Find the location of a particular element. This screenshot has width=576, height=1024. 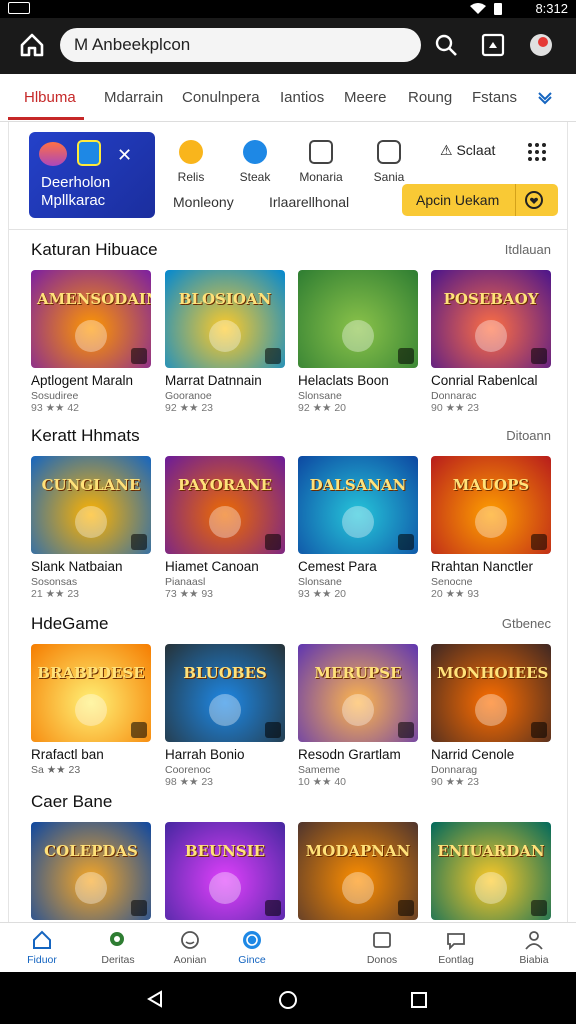

featured-link-monleony: Monleony is located at coordinates (203, 202).